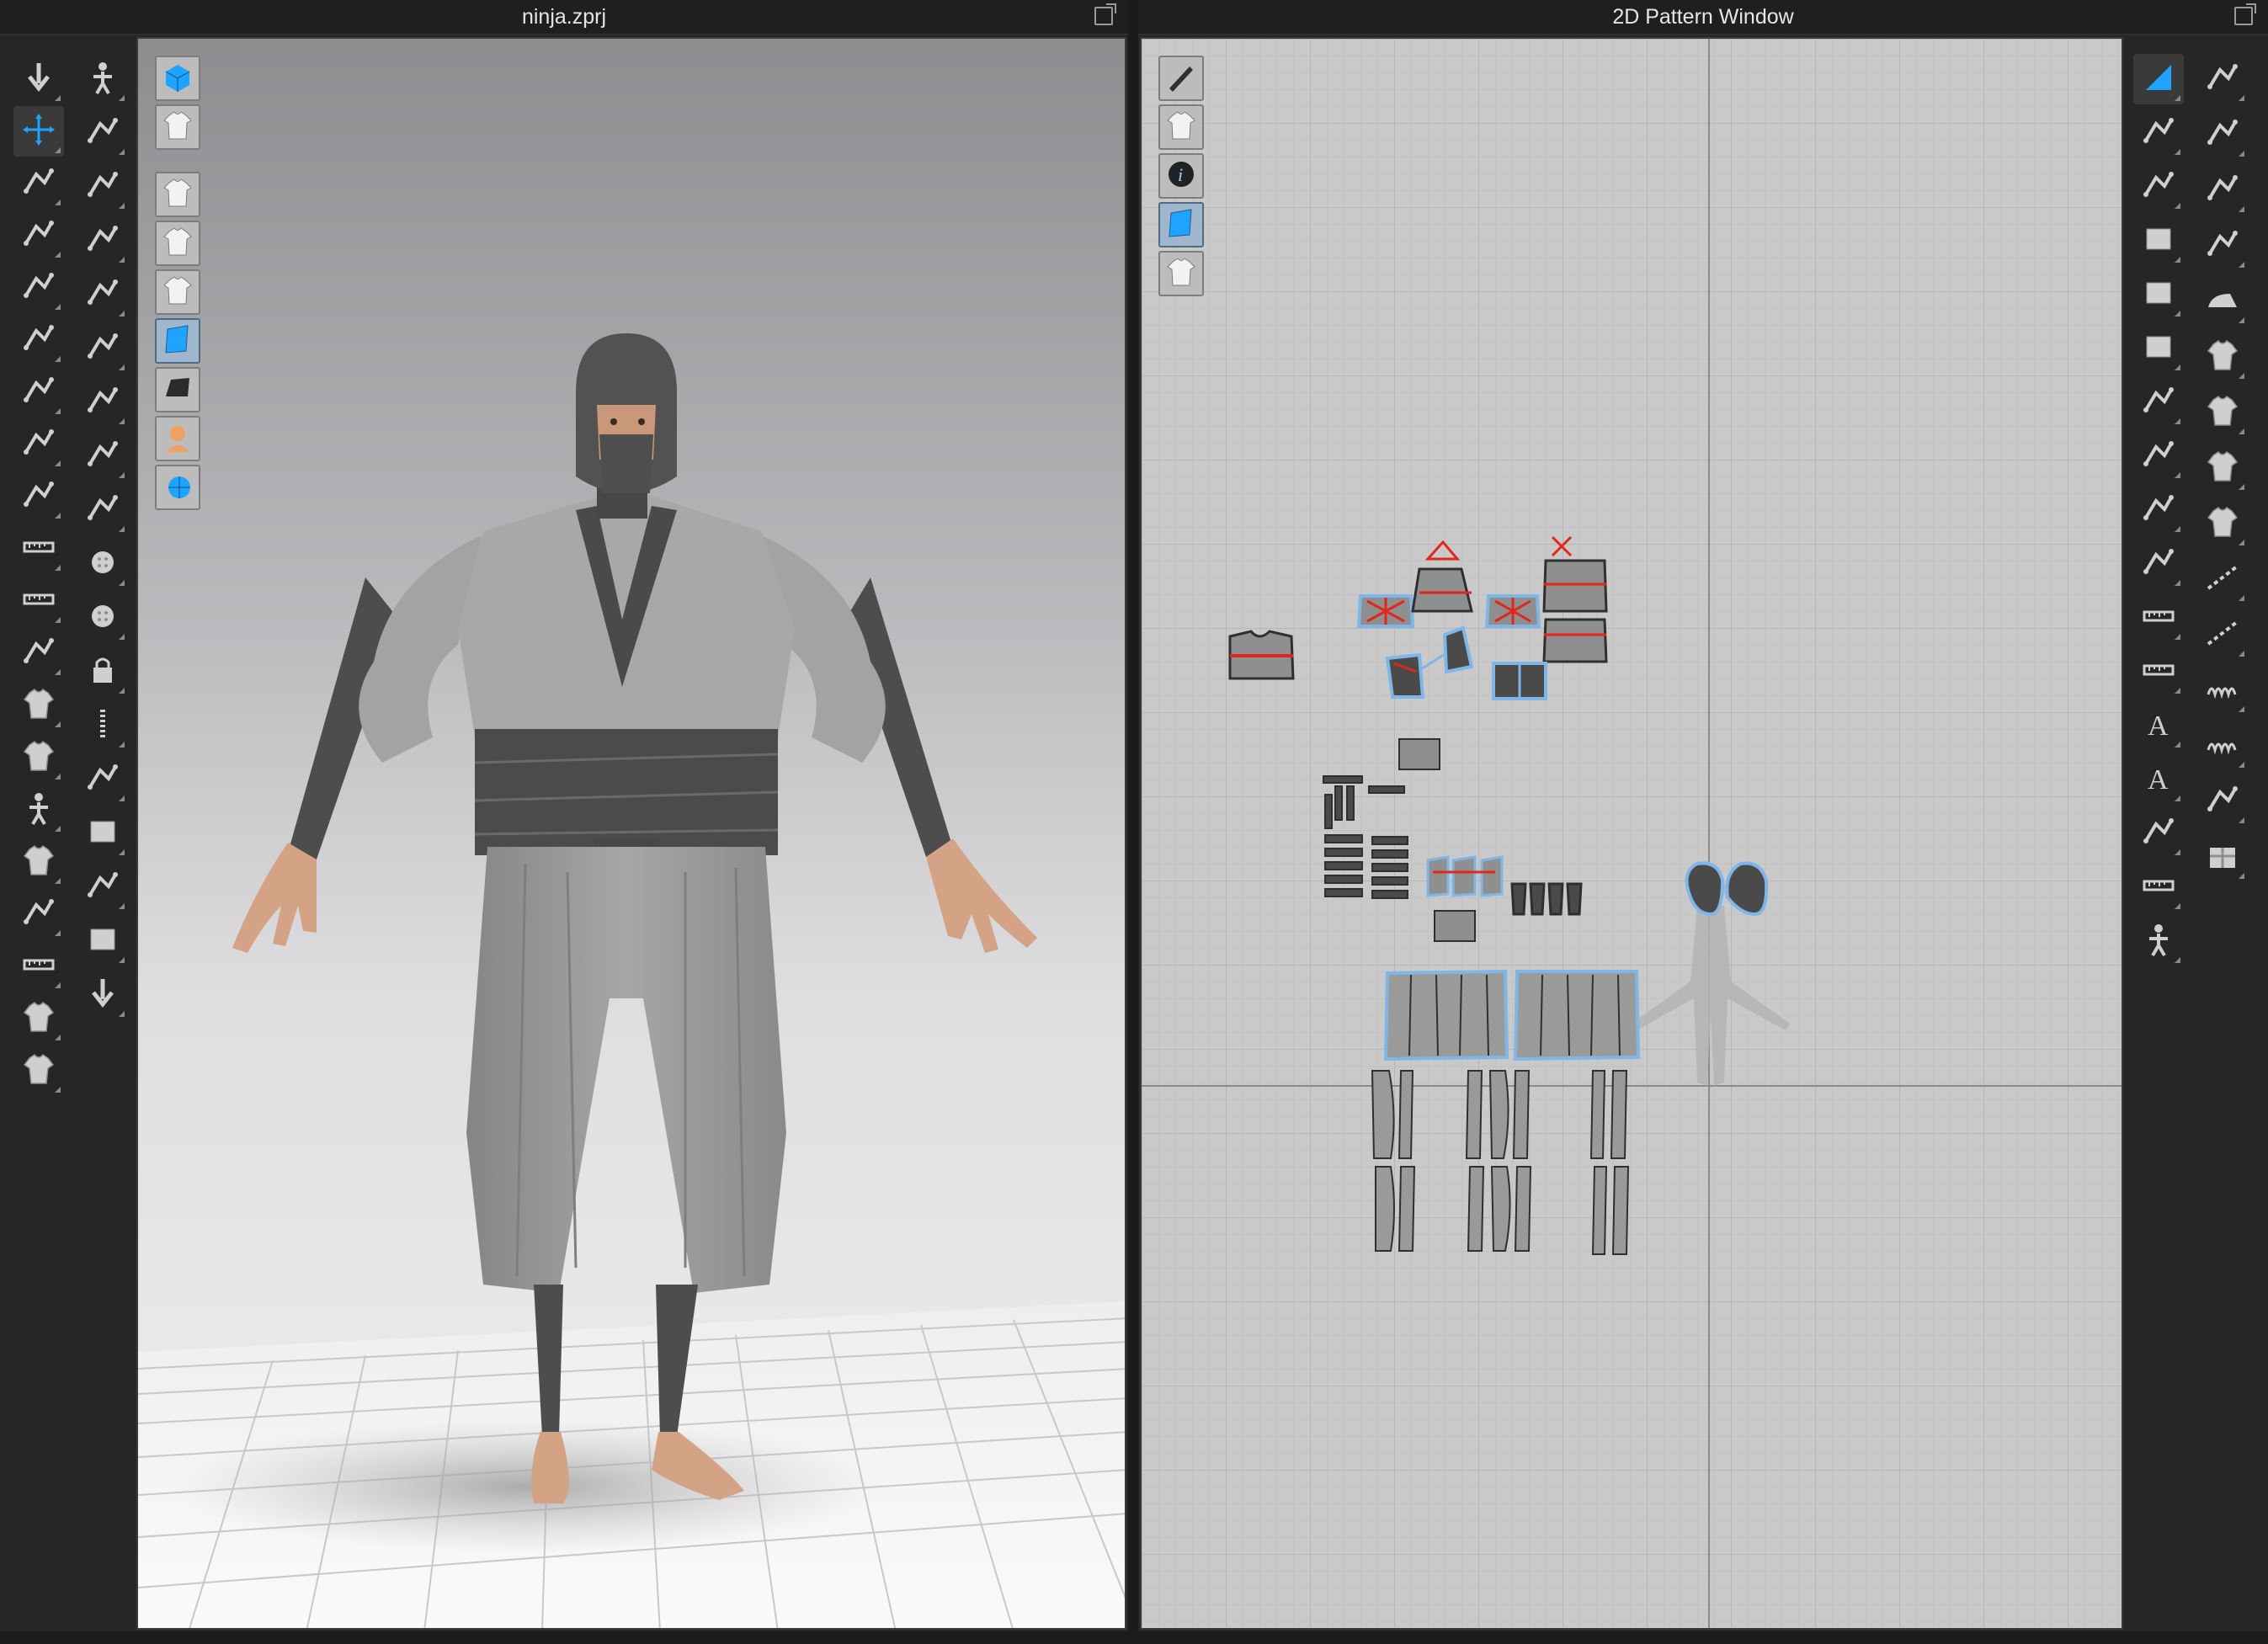  I want to click on fabric-block-tool-button, so click(103, 833).